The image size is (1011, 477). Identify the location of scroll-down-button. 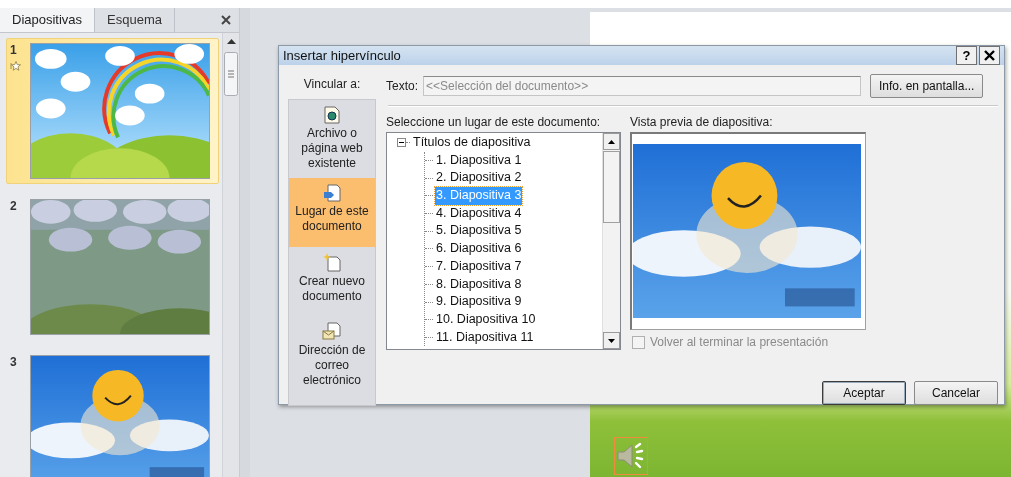
(611, 340).